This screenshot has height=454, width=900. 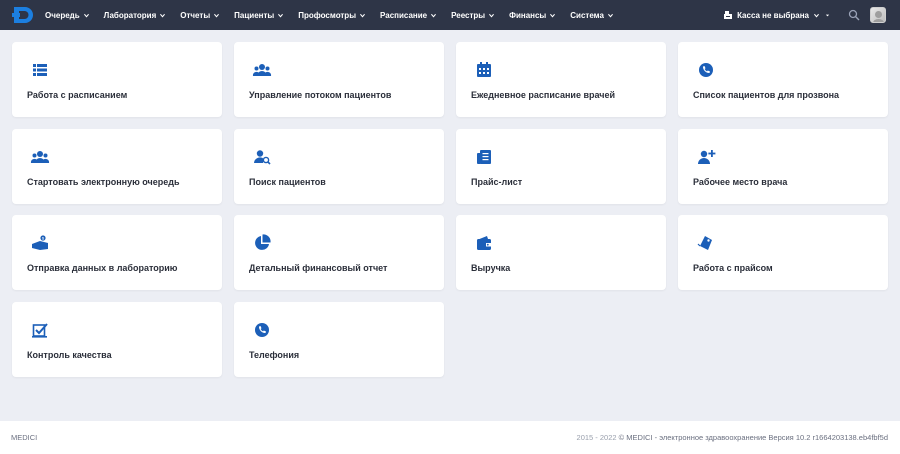 I want to click on search-icon, so click(x=854, y=15).